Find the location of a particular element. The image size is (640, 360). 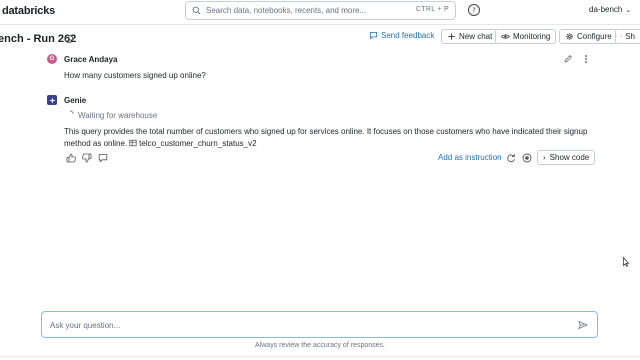

accuracy-disclaimer: Always review the accuracy of responses. is located at coordinates (320, 345).